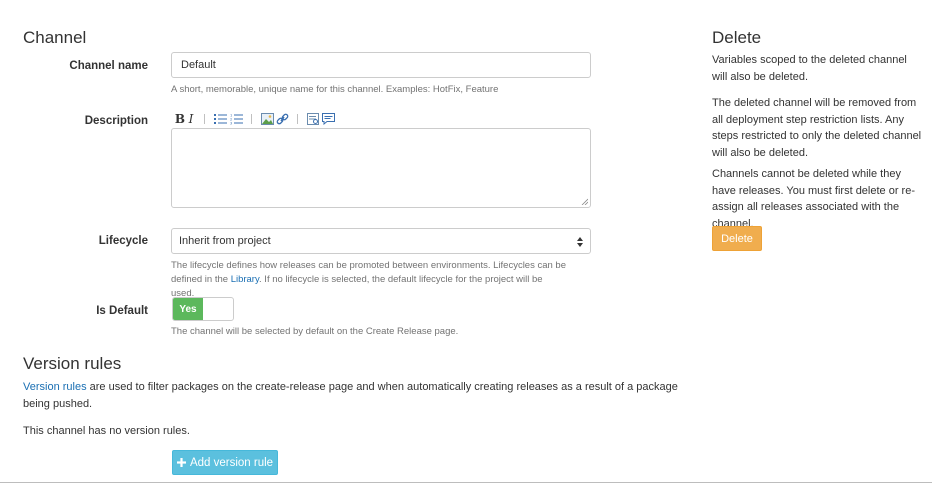  I want to click on lifecycle-label: Lifecycle, so click(123, 241).